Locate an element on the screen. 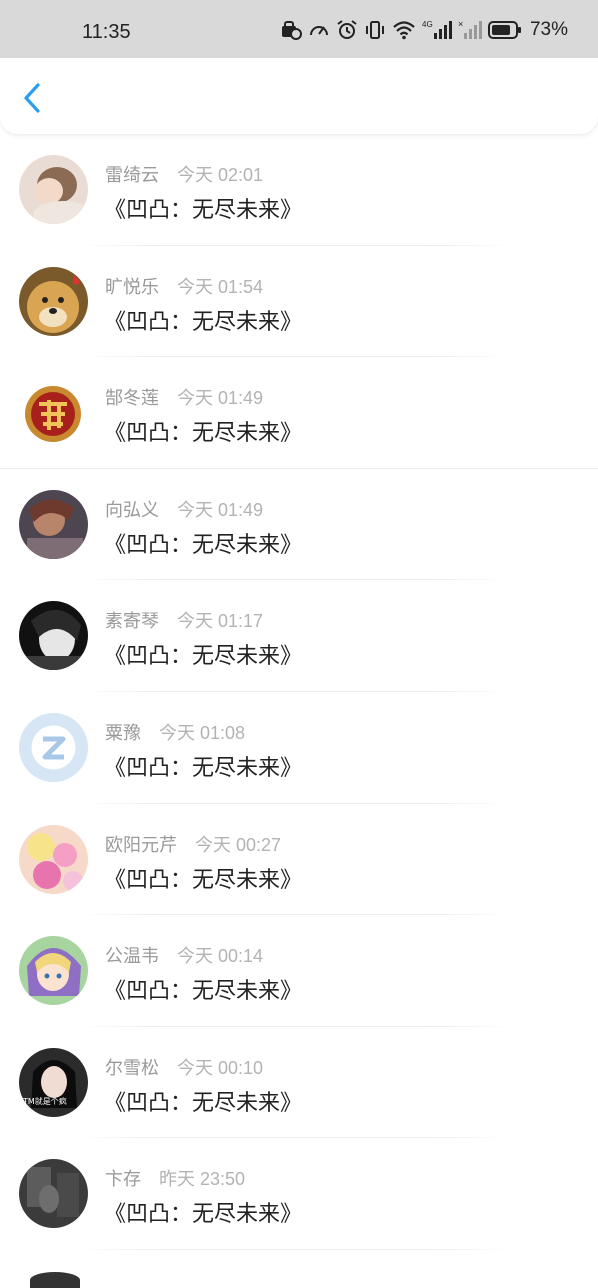  commenter-name: 雷绮云 is located at coordinates (132, 174).